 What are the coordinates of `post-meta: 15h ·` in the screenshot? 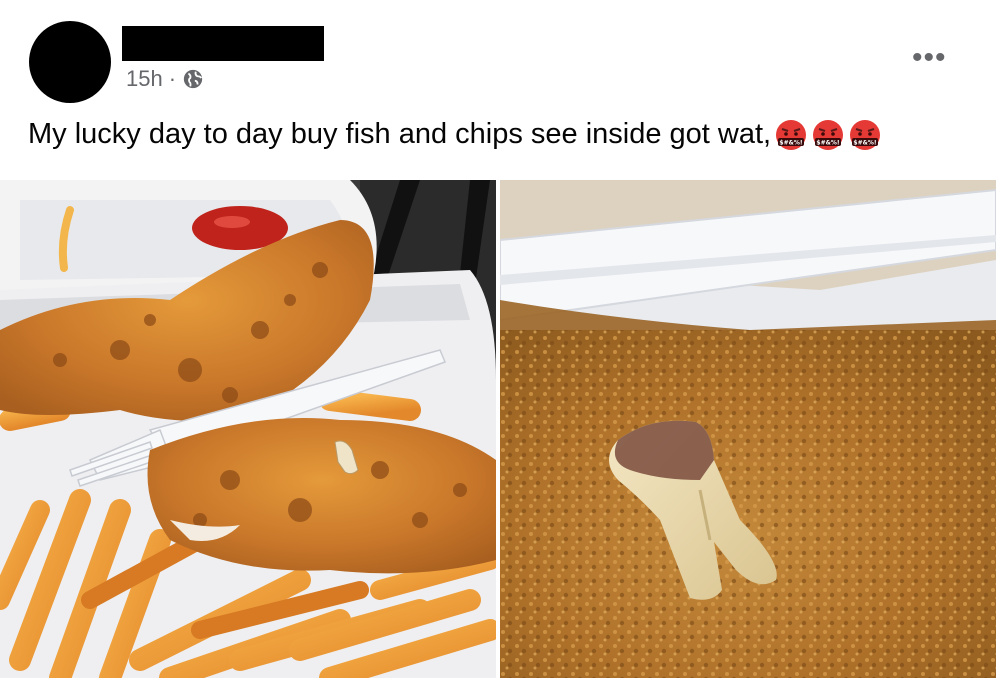 It's located at (165, 79).